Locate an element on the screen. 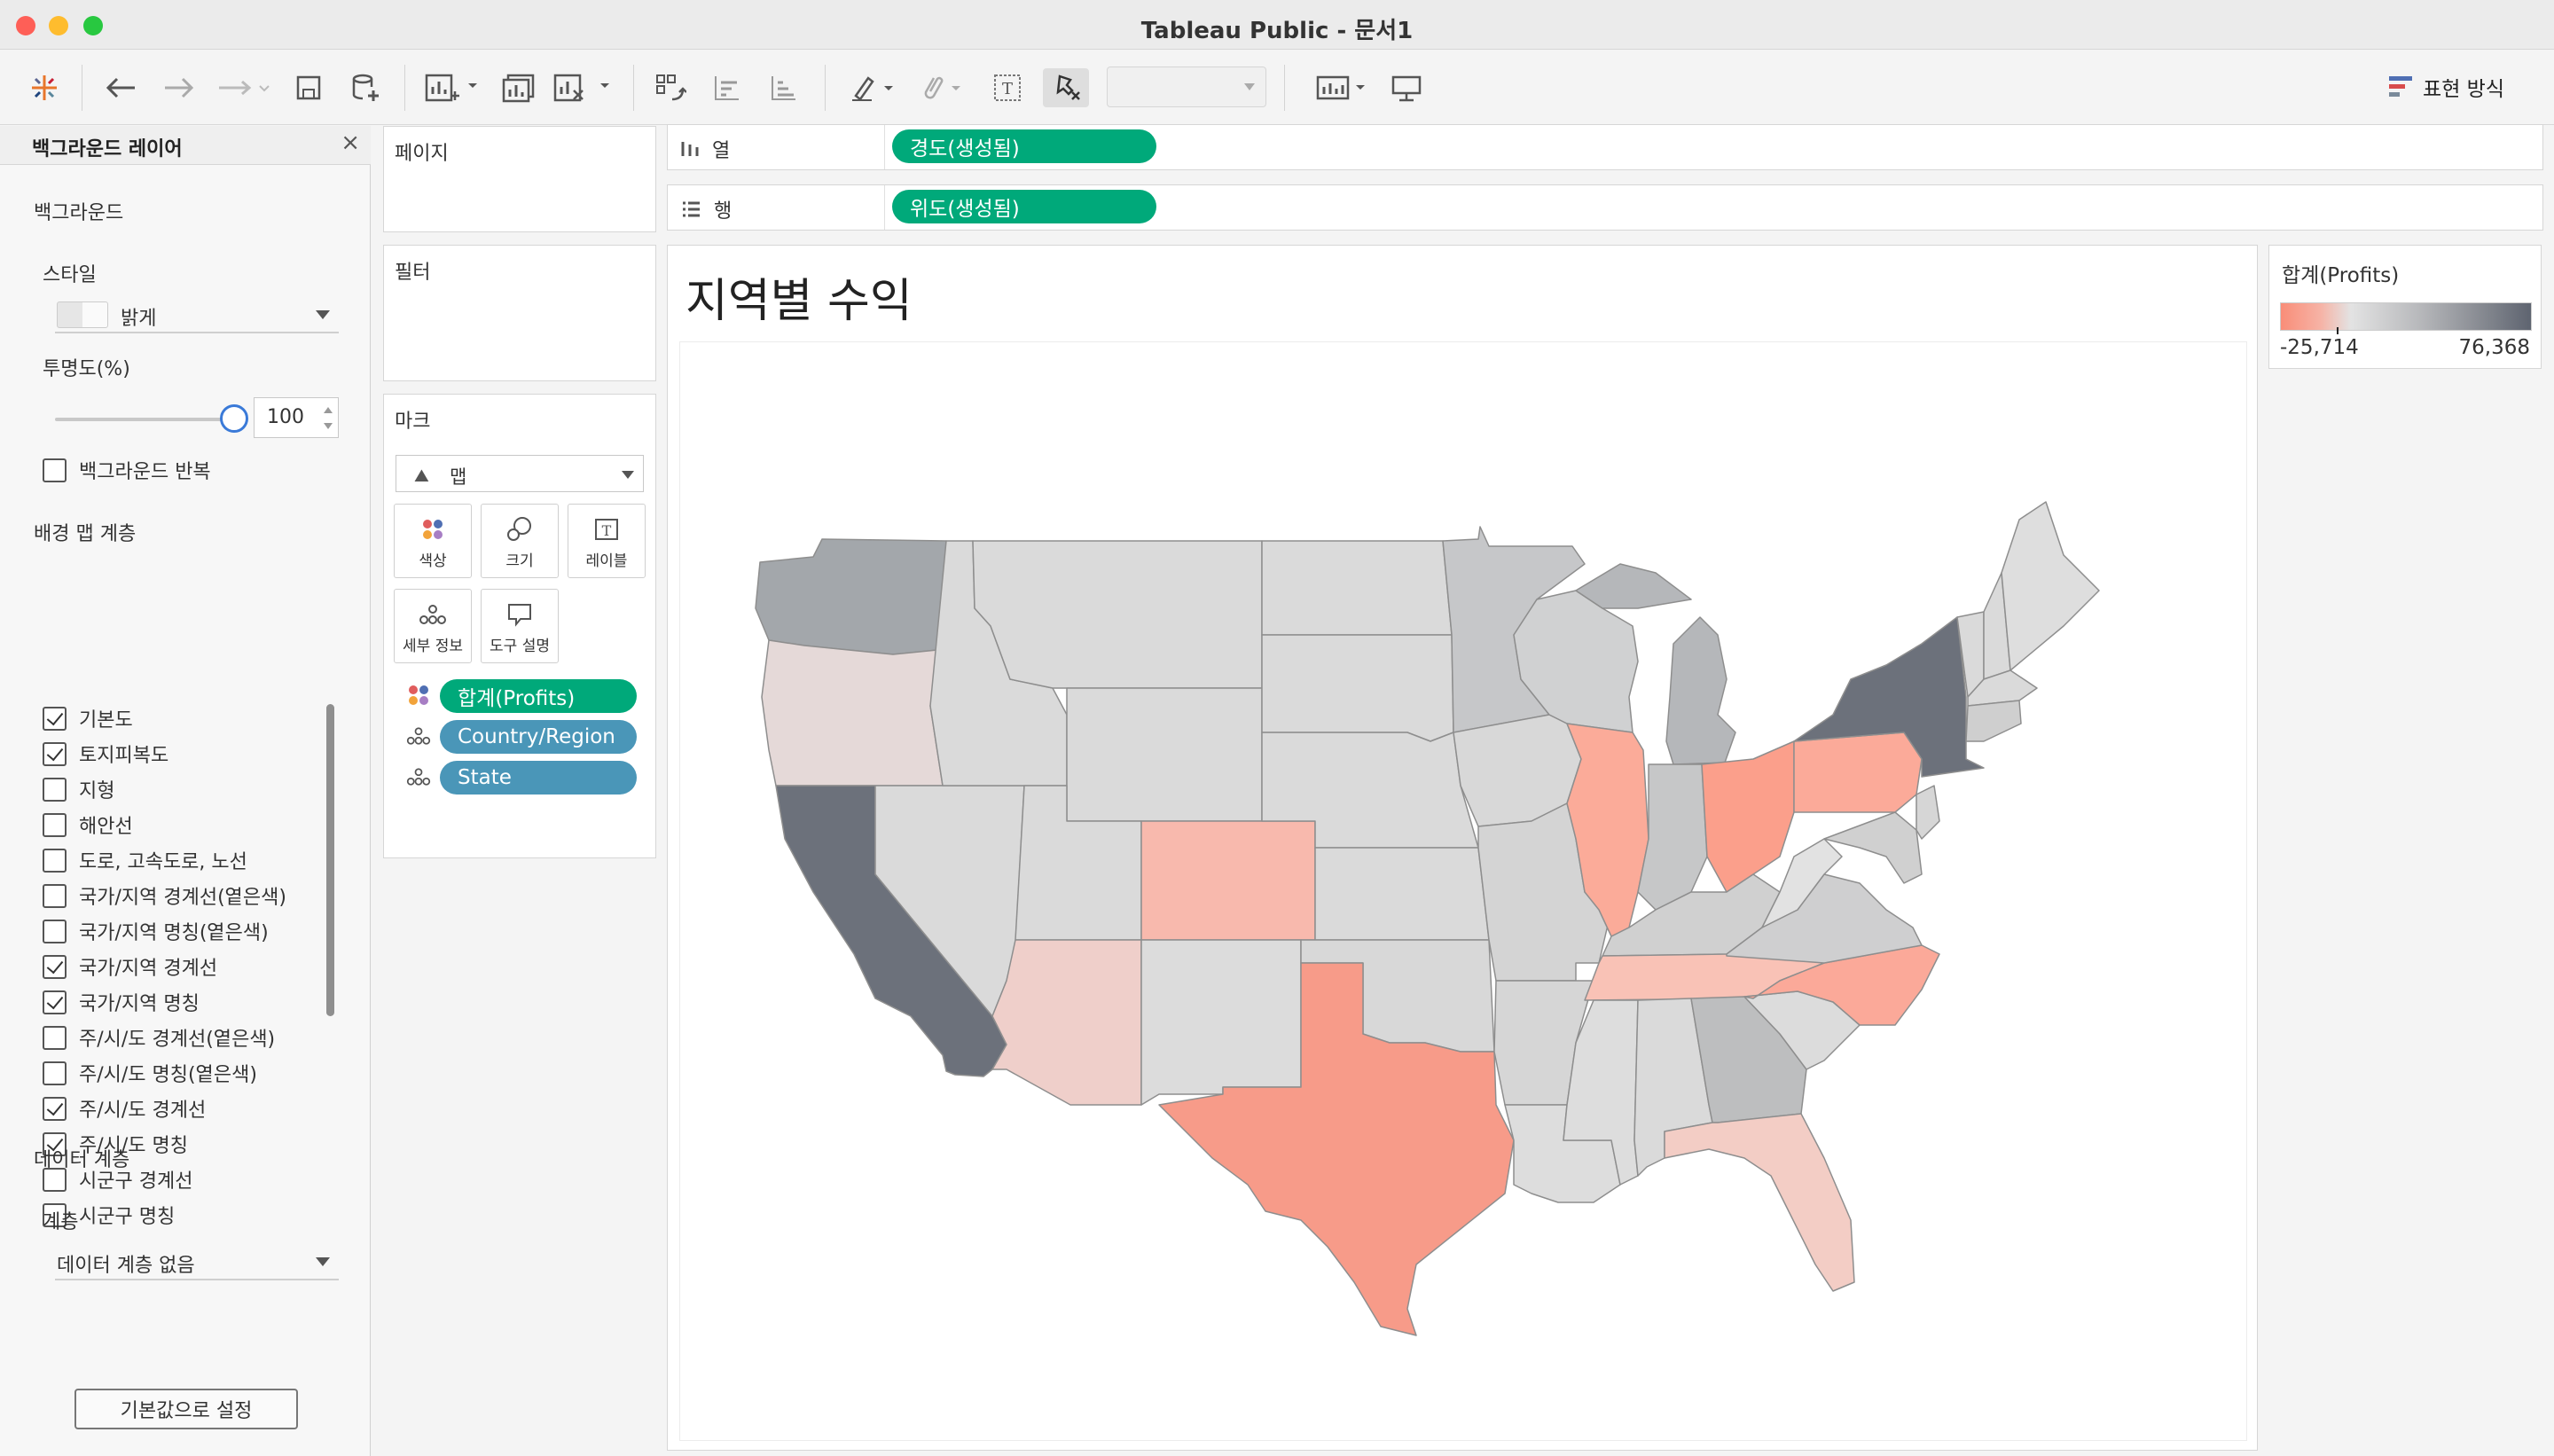  repeat-background-checkbox: 백그라운드 반복 is located at coordinates (127, 470).